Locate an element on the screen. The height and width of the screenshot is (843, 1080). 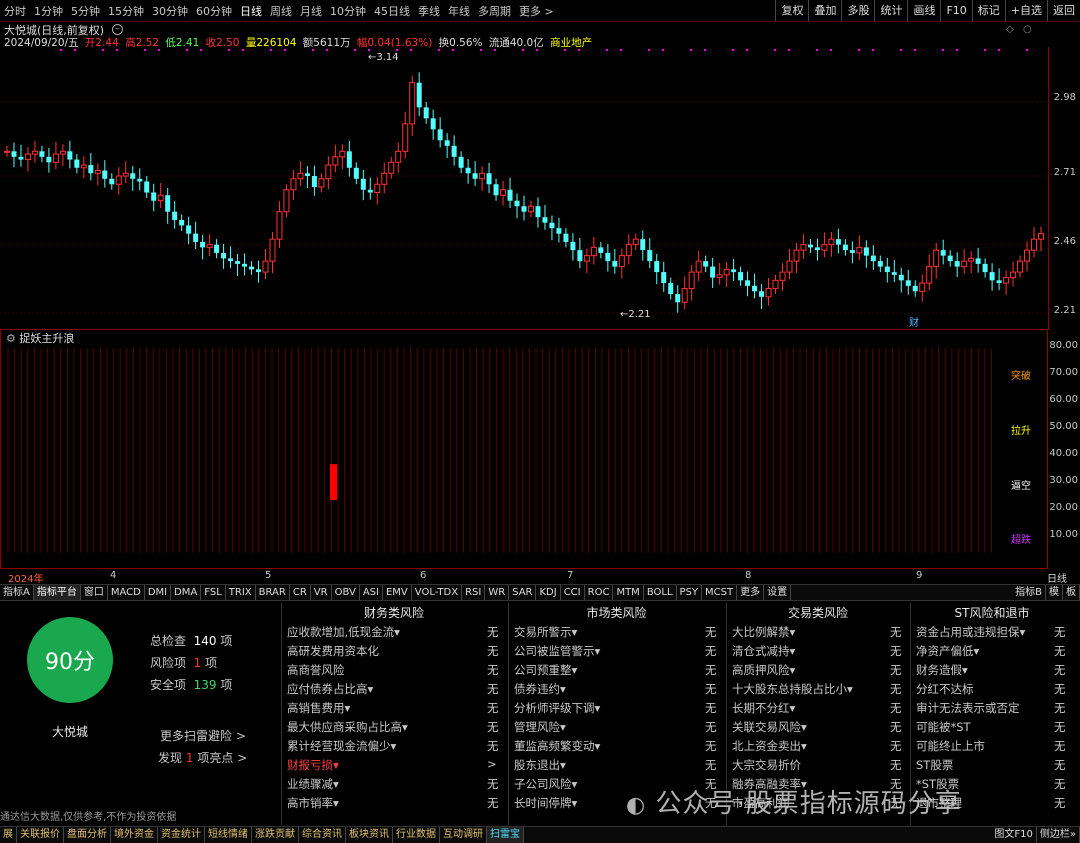
risk-item-label: 分红不达标 is located at coordinates (945, 689).